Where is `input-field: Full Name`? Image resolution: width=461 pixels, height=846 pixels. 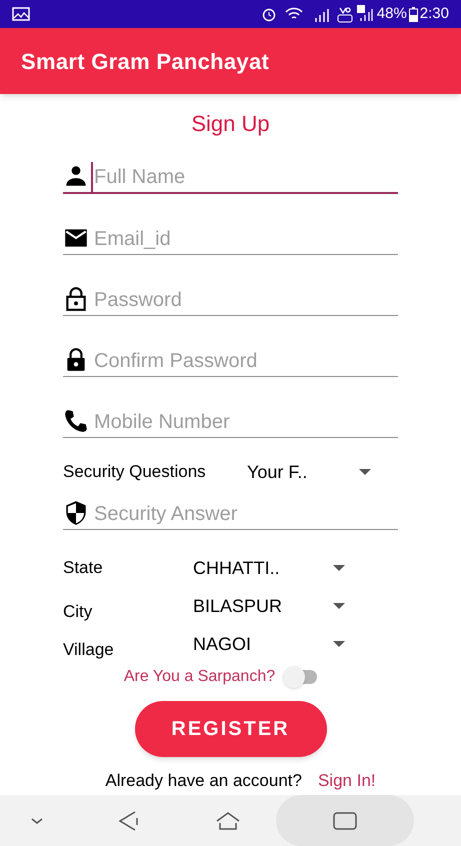
input-field: Full Name is located at coordinates (244, 177).